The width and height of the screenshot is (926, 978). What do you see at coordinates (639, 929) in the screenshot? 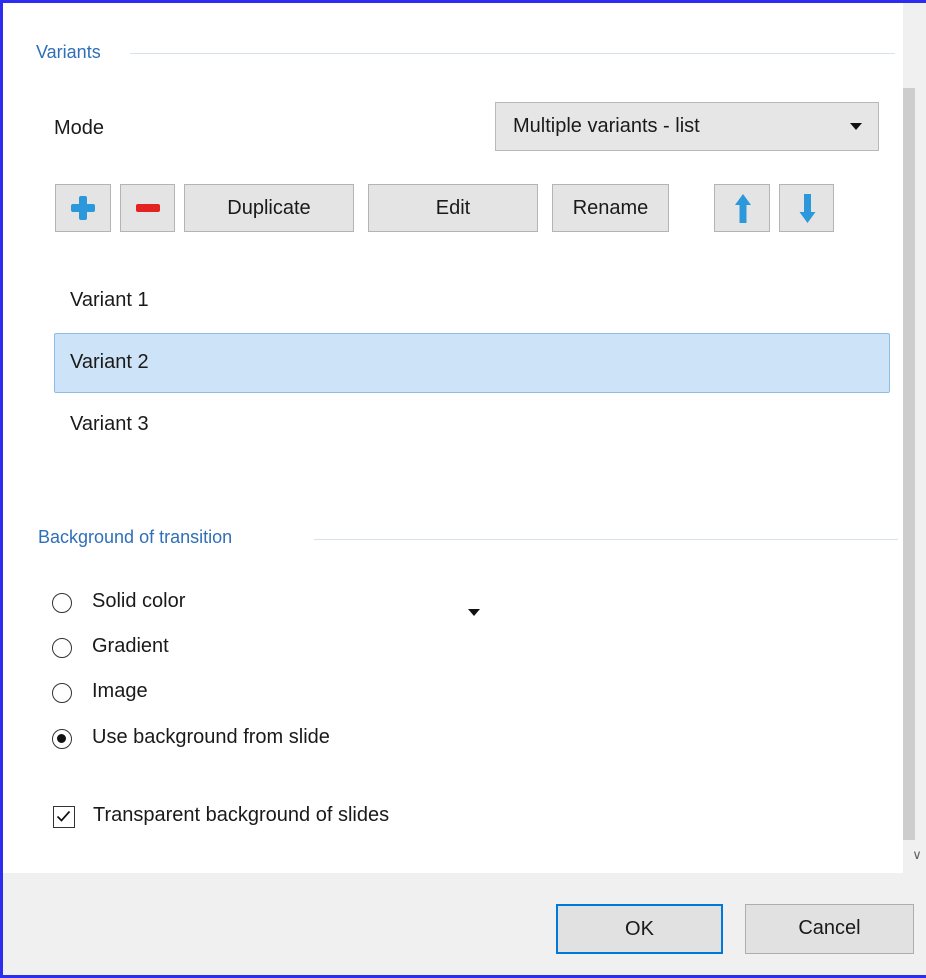
I see `ok-button: OK` at bounding box center [639, 929].